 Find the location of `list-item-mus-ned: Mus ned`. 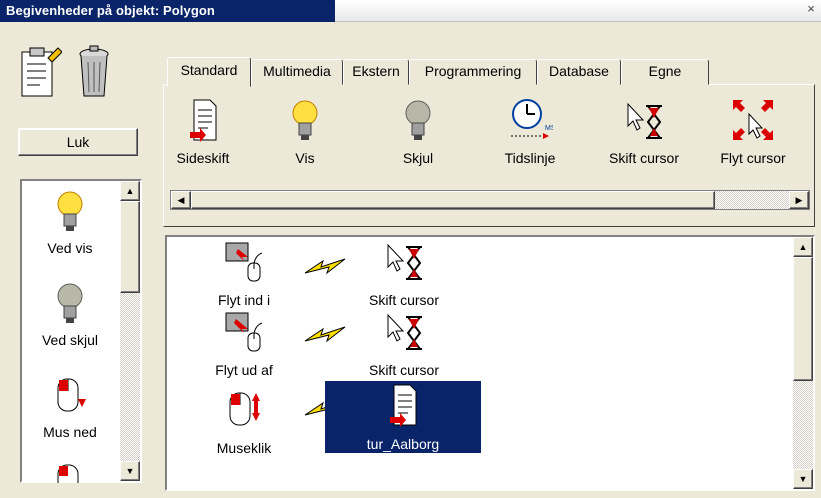

list-item-mus-ned: Mus ned is located at coordinates (70, 406).